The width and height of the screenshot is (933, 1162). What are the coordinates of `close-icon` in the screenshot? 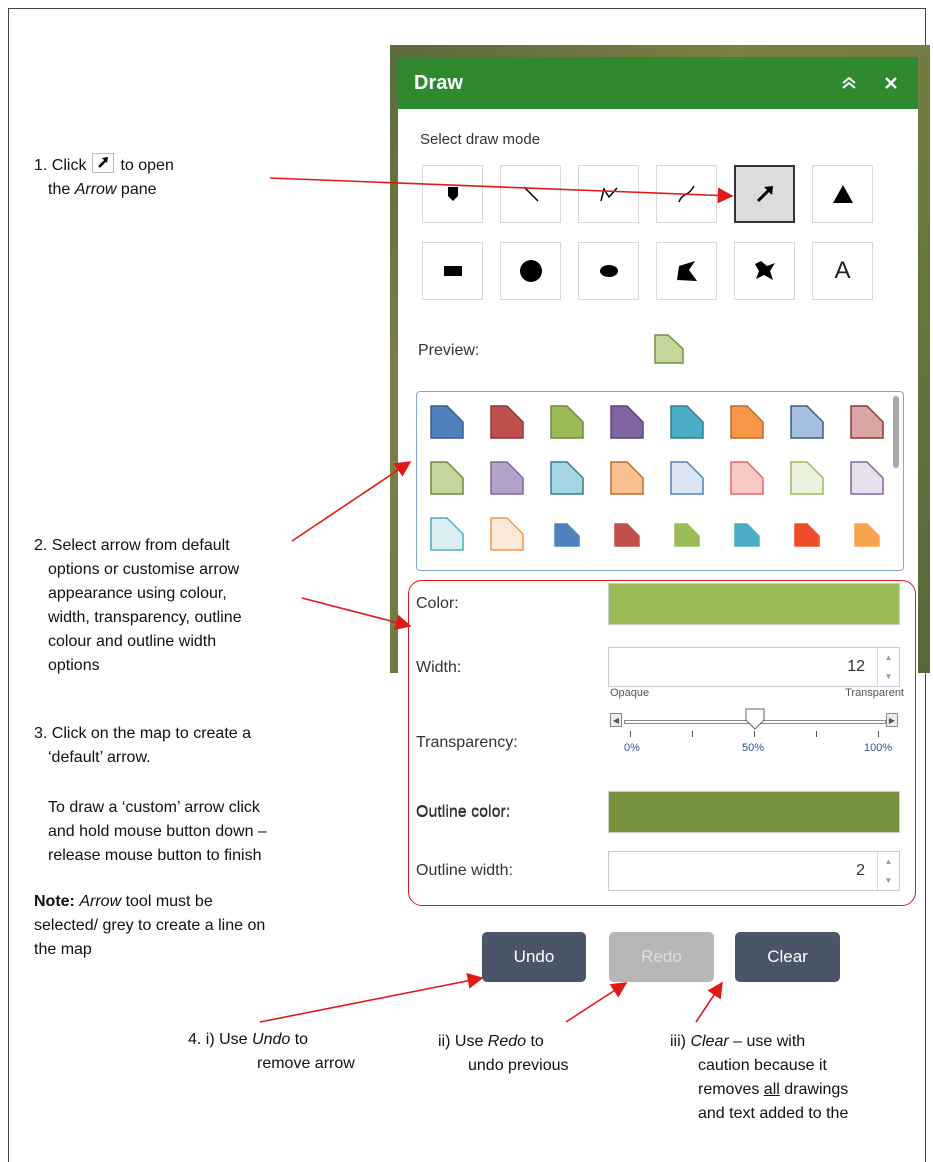 It's located at (891, 83).